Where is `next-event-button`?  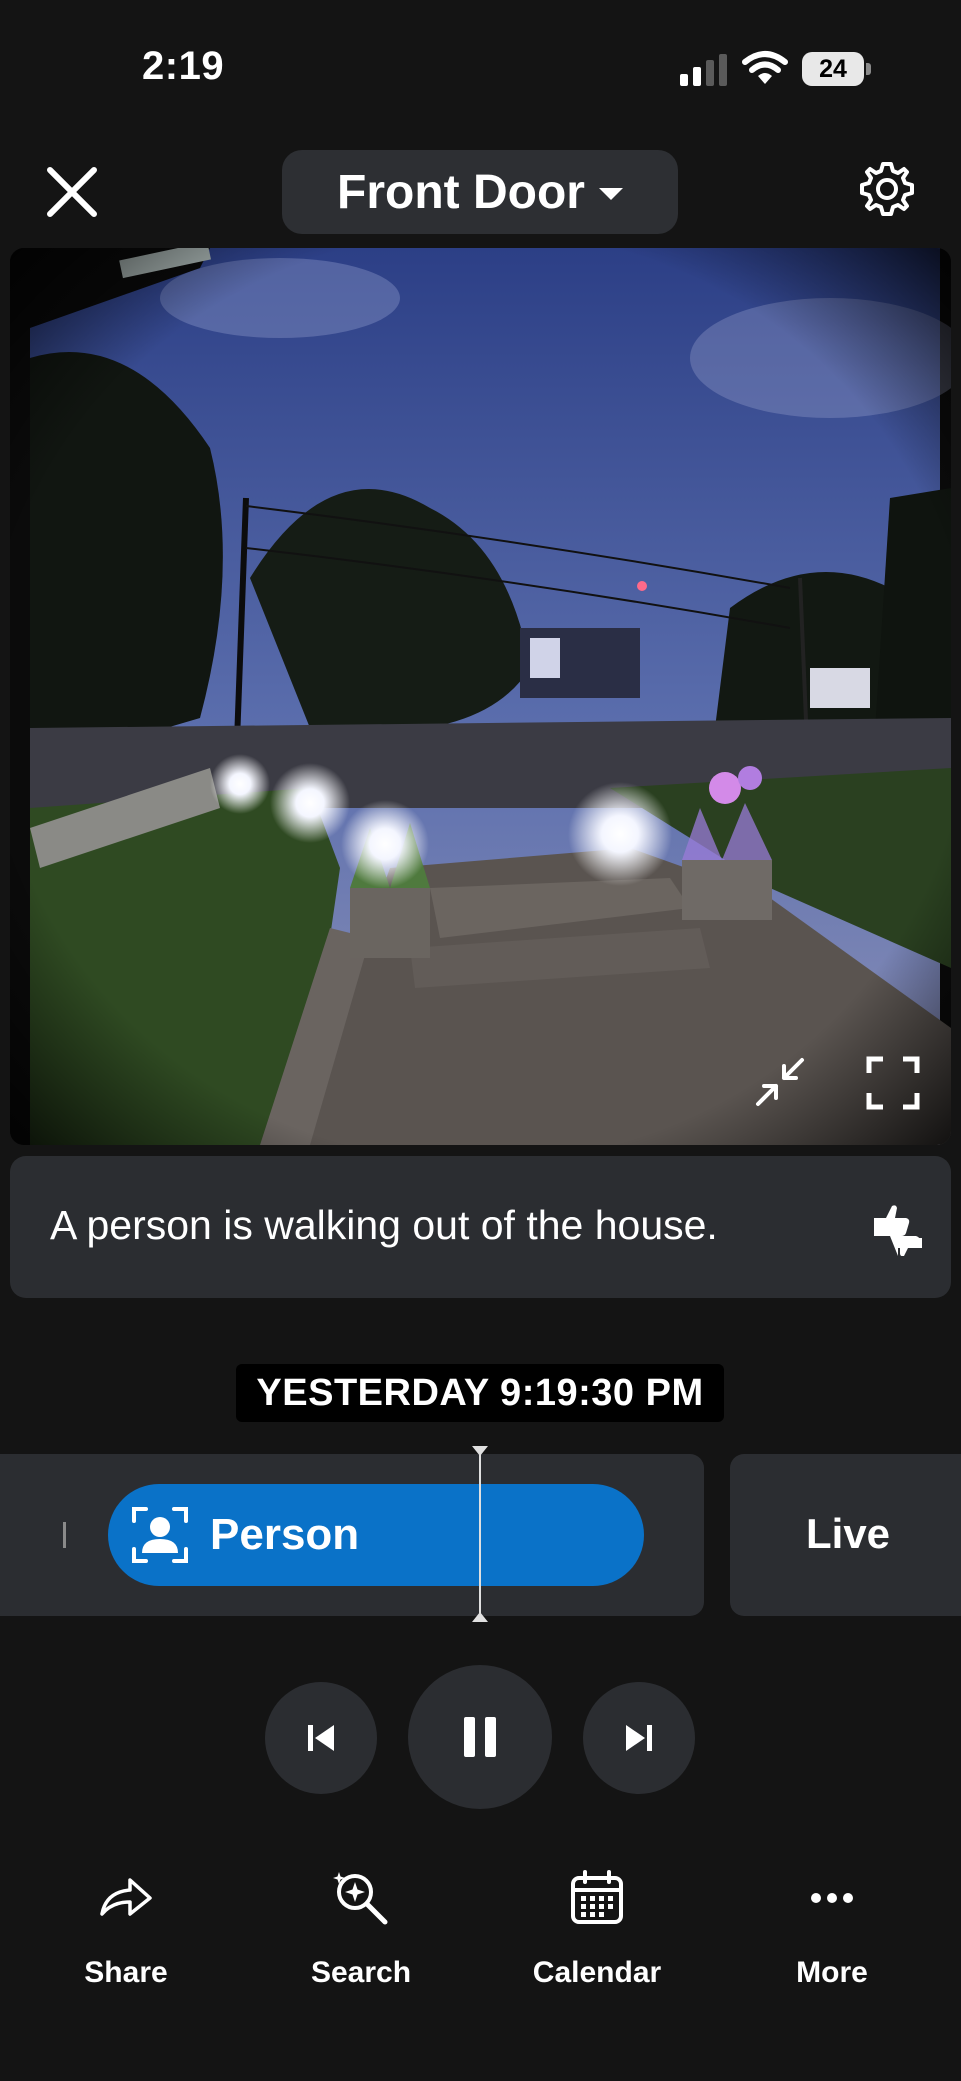
next-event-button is located at coordinates (639, 1738).